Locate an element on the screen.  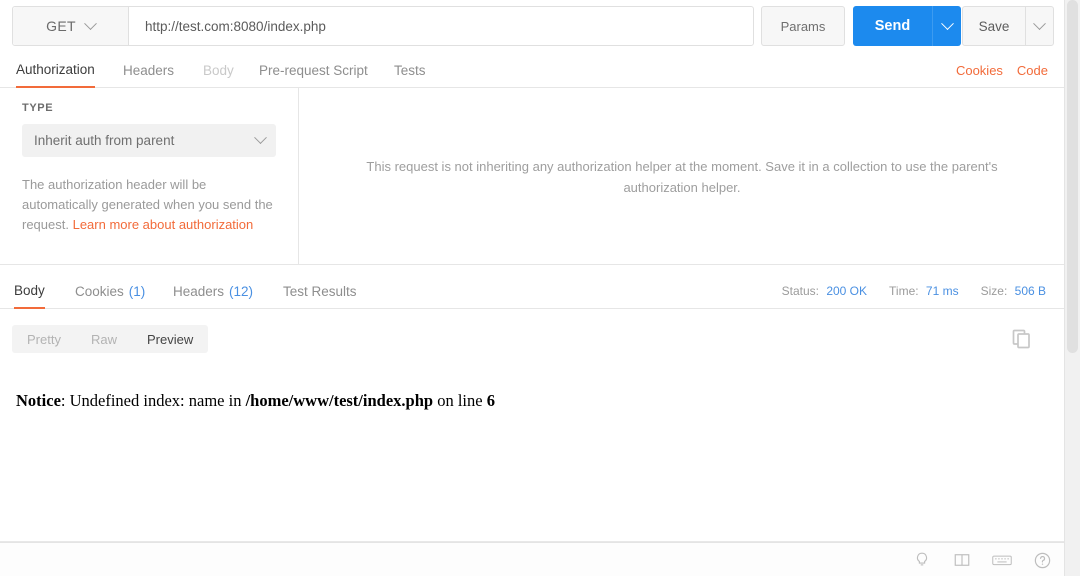
tab-count: (12) is located at coordinates (241, 291).